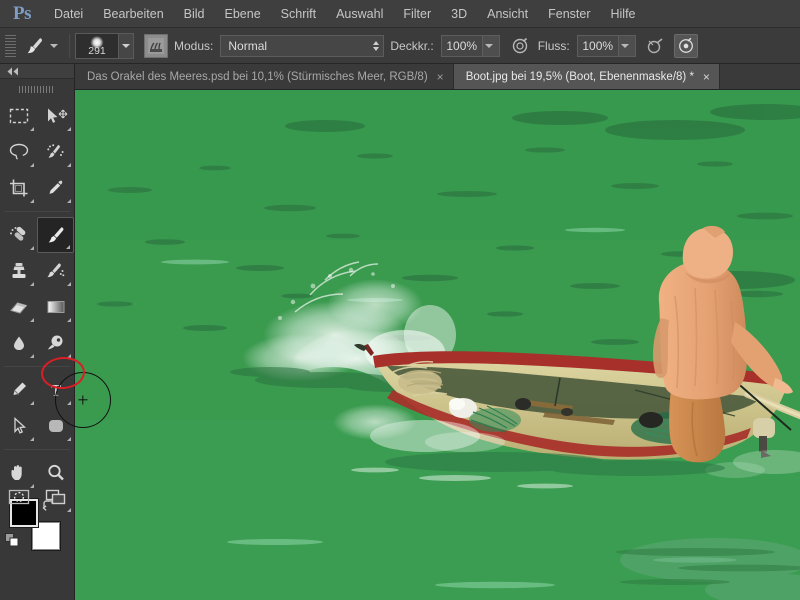  I want to click on screen-mode-toggle, so click(55, 497).